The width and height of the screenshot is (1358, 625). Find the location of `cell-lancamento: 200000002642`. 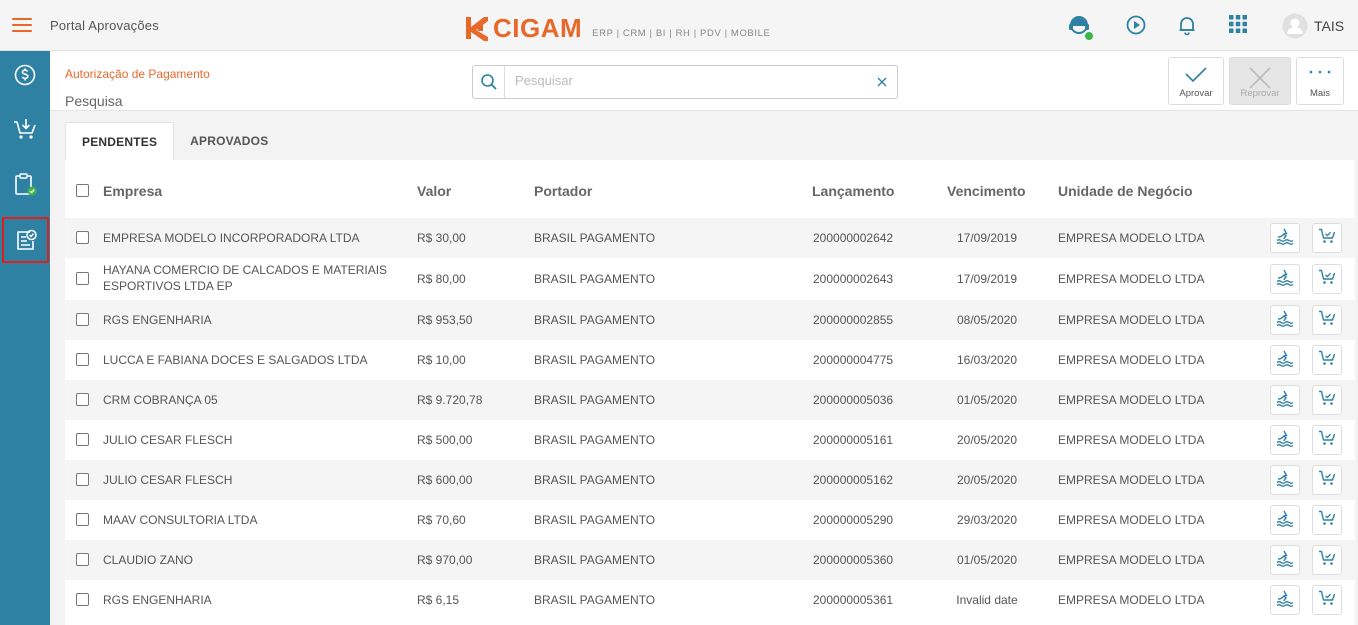

cell-lancamento: 200000002642 is located at coordinates (853, 238).